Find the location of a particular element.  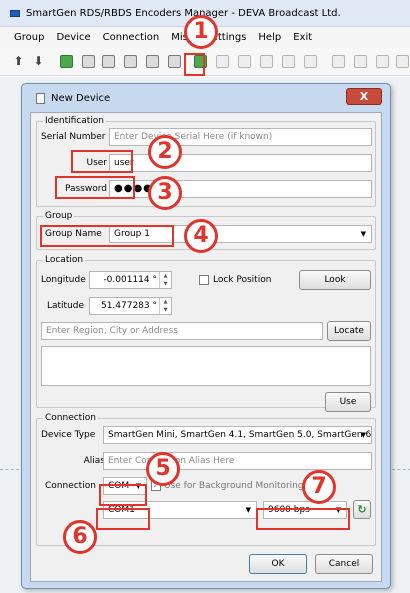

refresh-icon: ↻ is located at coordinates (362, 509).